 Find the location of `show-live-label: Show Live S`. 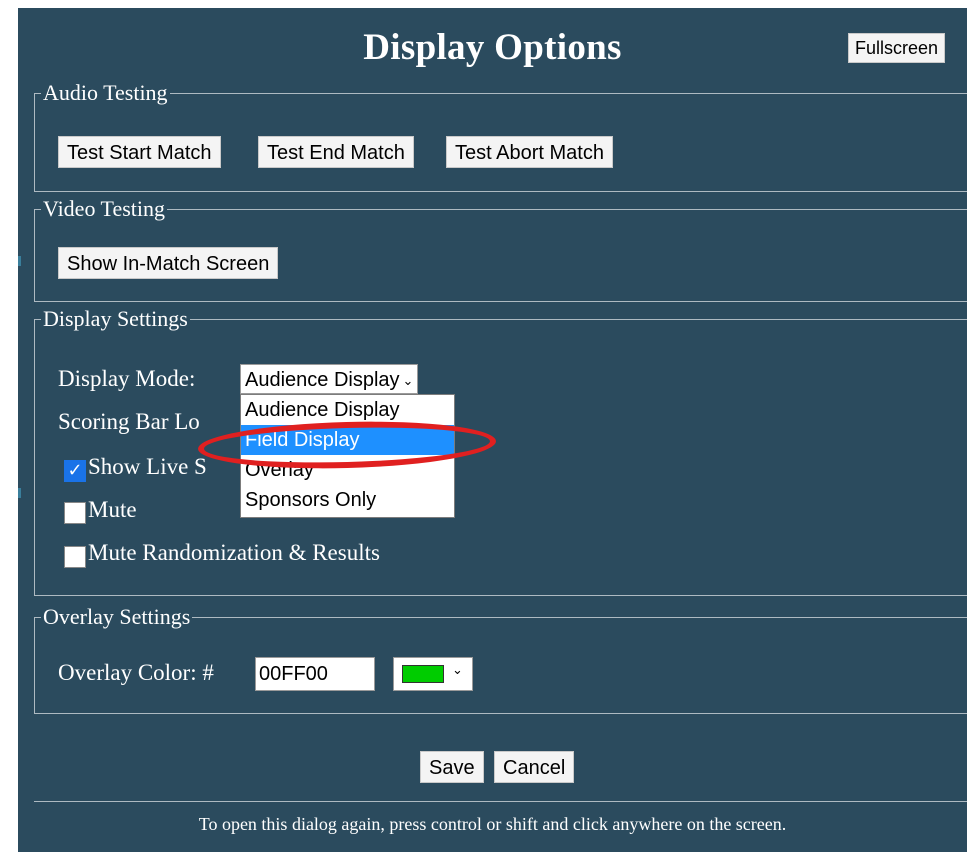

show-live-label: Show Live S is located at coordinates (147, 466).